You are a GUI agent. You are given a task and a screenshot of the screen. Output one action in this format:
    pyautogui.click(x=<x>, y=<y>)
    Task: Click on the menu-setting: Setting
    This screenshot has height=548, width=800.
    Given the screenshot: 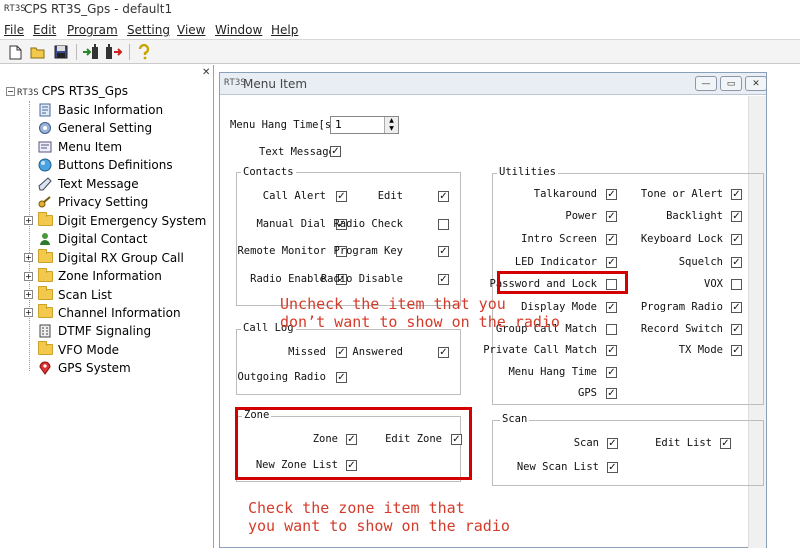 What is the action you would take?
    pyautogui.click(x=148, y=30)
    